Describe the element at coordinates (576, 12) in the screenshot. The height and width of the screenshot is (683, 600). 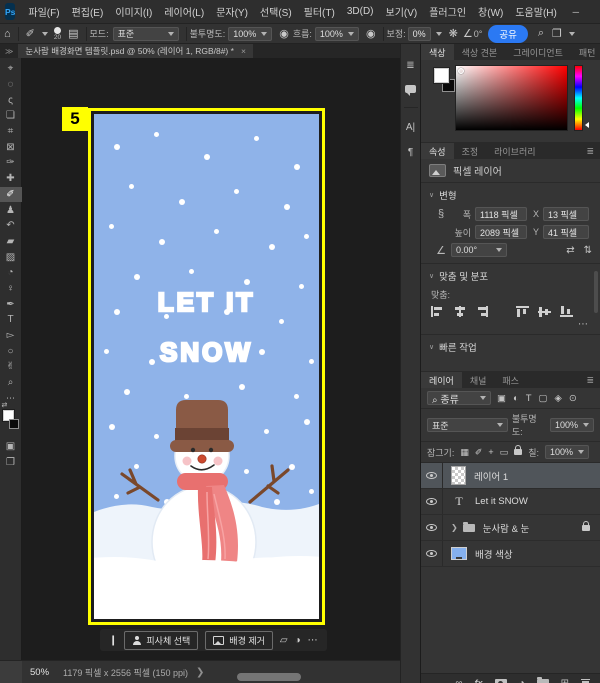
I see `minimize-button: ─` at that location.